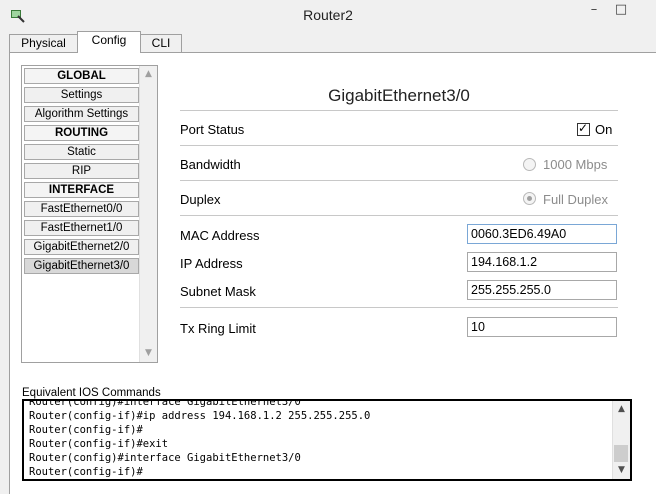  I want to click on duplex-label: Duplex, so click(200, 199).